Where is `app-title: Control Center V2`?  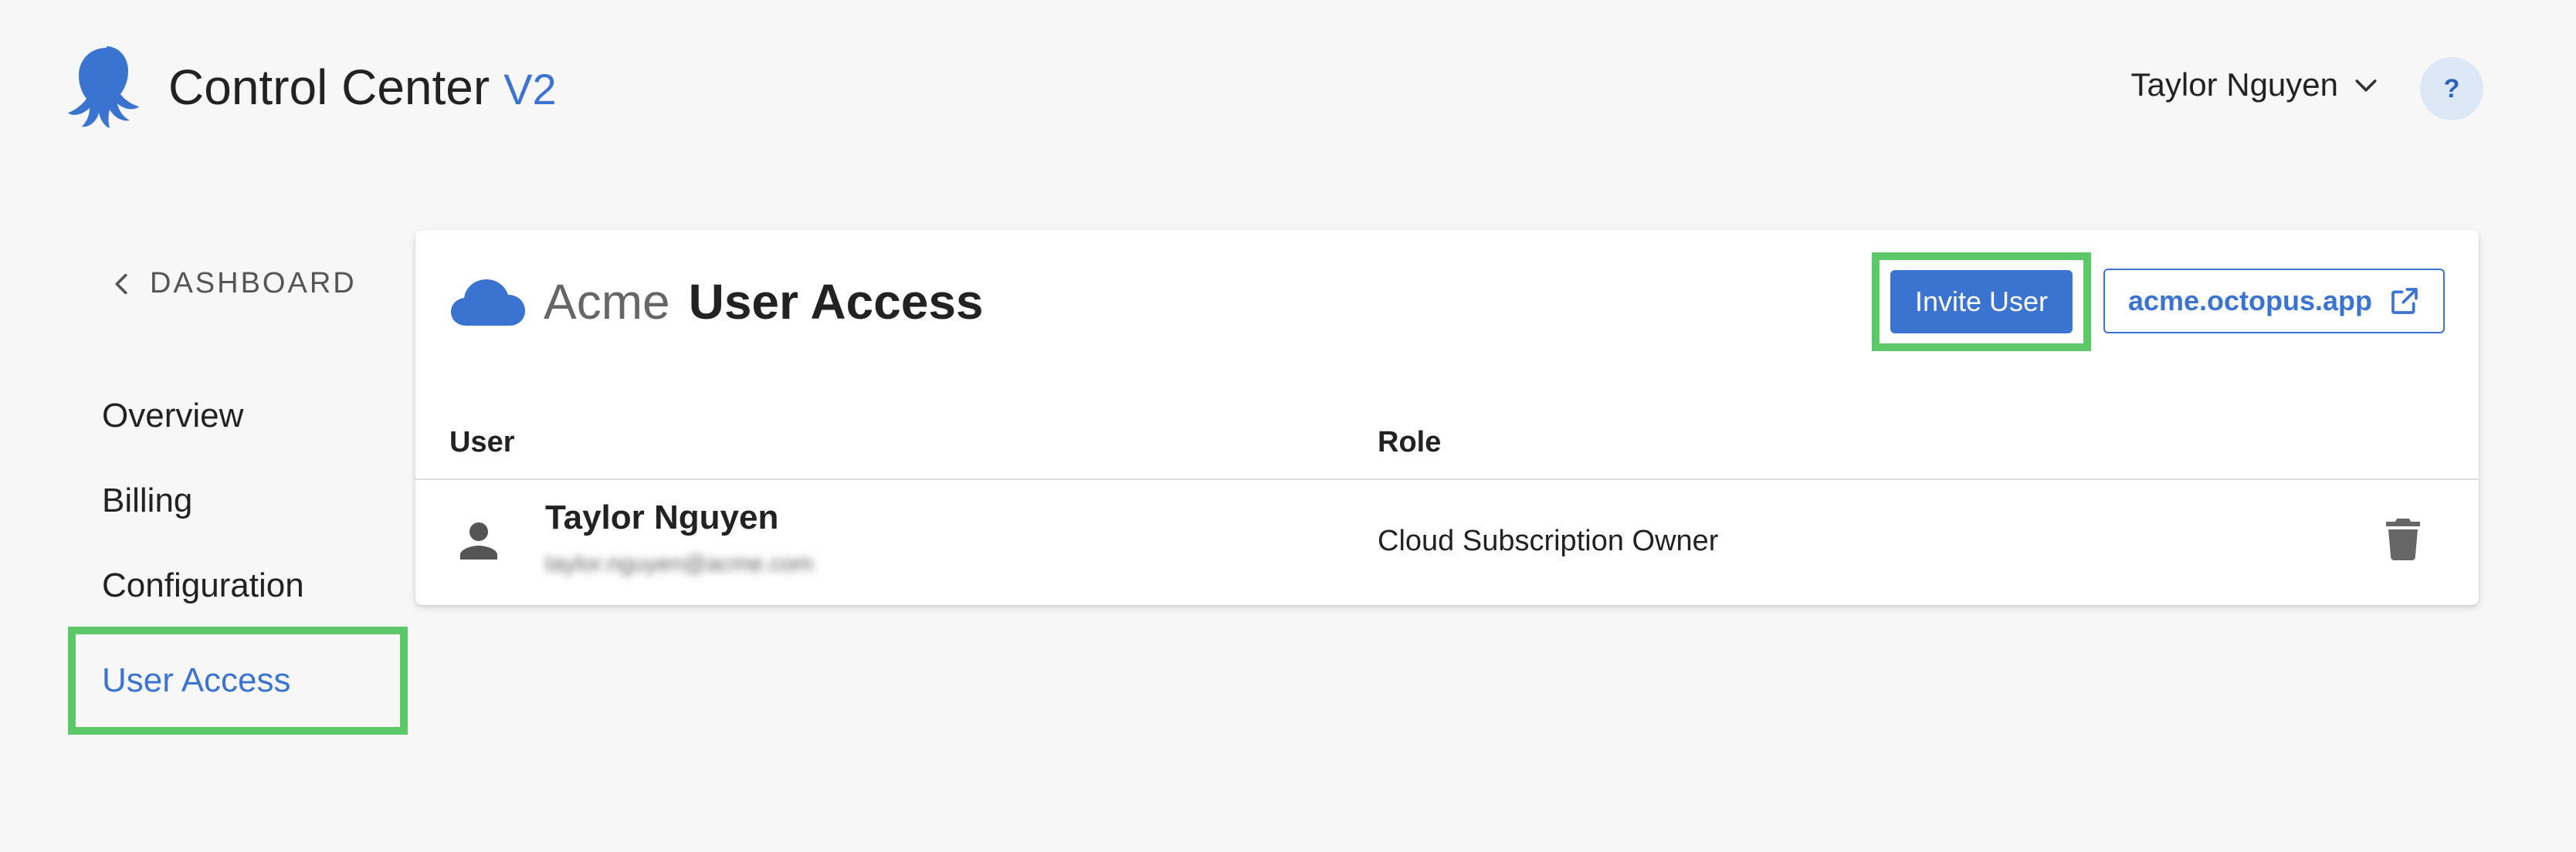 app-title: Control Center V2 is located at coordinates (362, 87).